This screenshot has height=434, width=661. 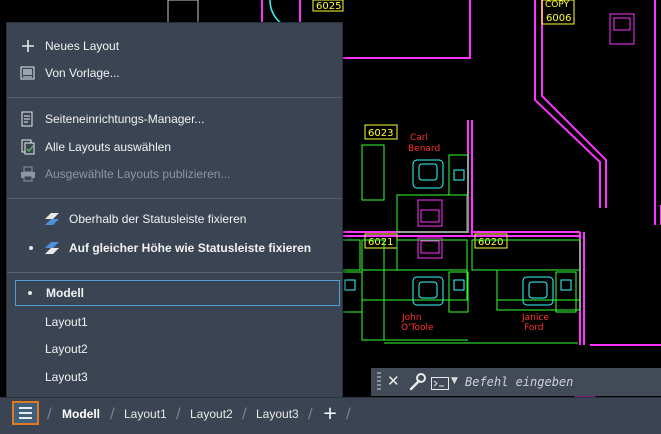 I want to click on chevron-down-icon: ▼, so click(x=454, y=381).